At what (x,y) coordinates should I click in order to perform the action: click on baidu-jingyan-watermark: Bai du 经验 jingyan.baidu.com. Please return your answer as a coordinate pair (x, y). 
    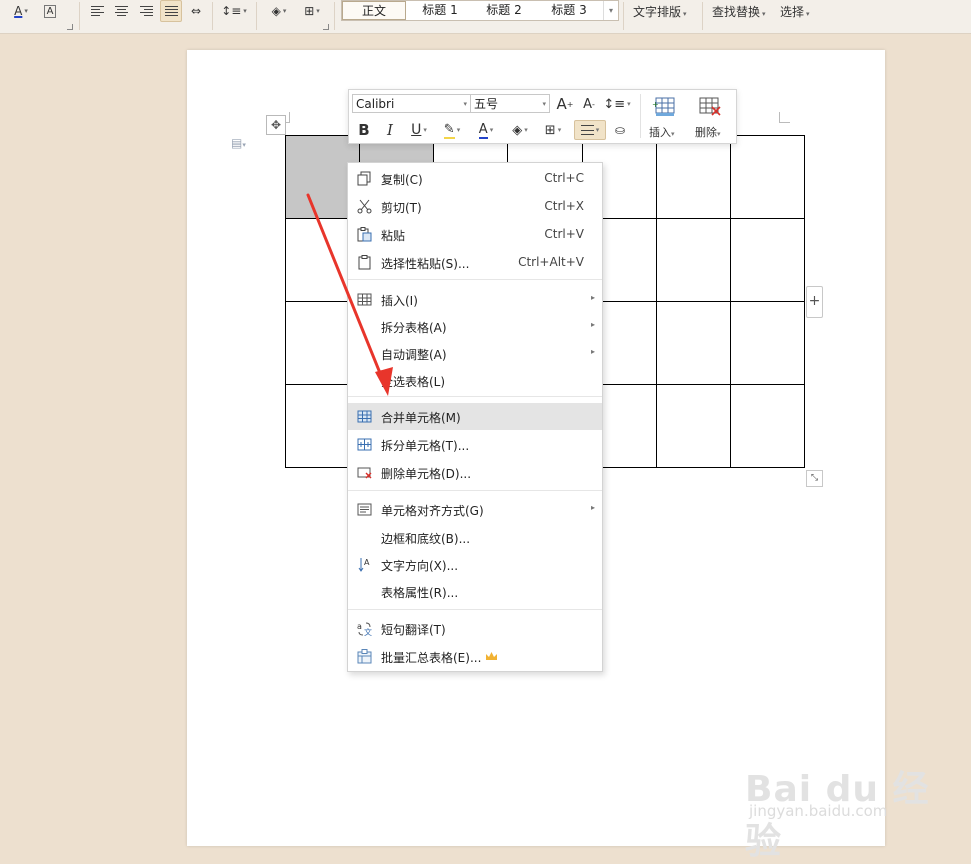
    Looking at the image, I should click on (855, 801).